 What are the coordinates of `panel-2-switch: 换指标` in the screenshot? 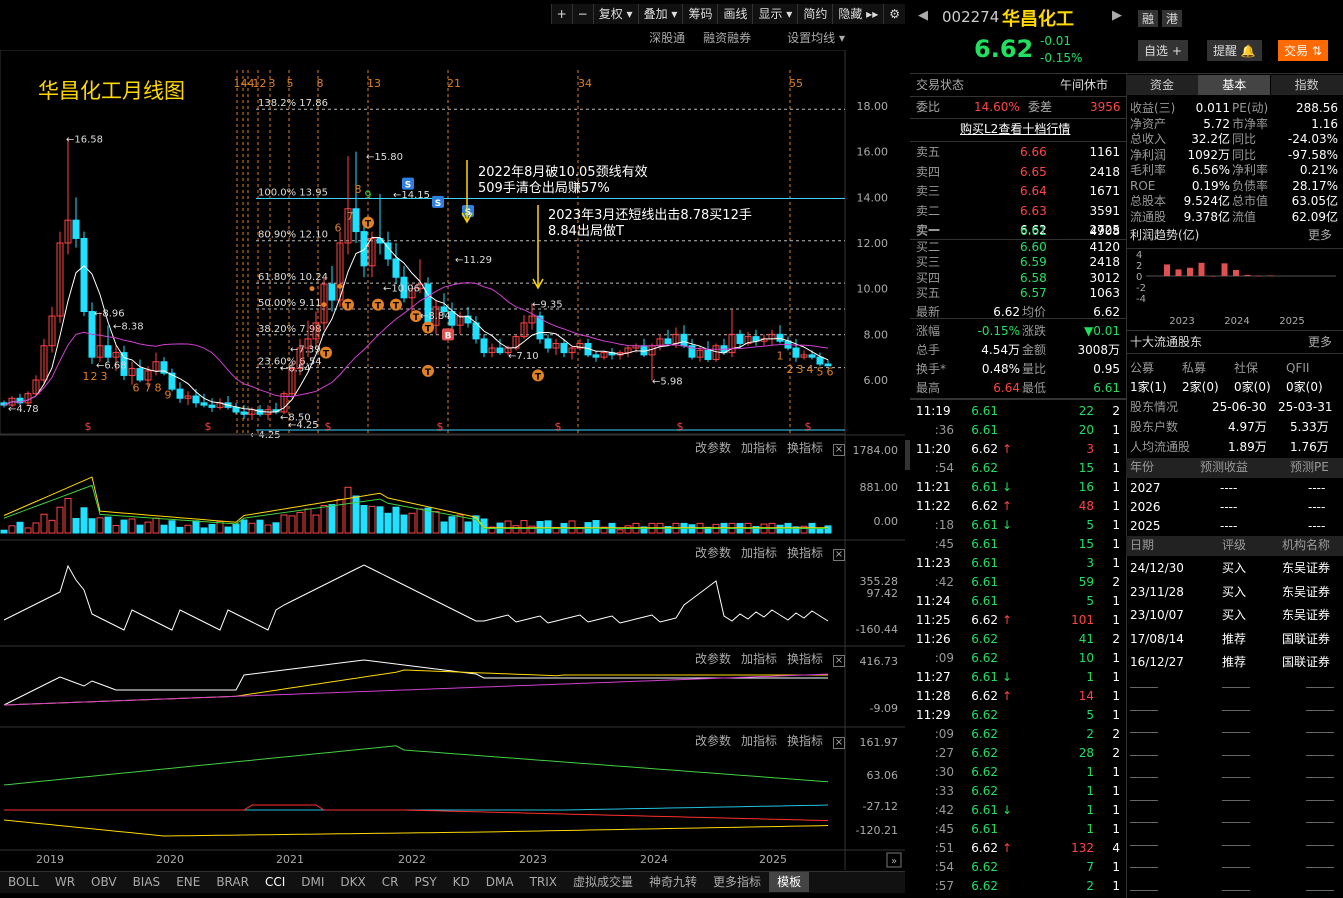 It's located at (805, 553).